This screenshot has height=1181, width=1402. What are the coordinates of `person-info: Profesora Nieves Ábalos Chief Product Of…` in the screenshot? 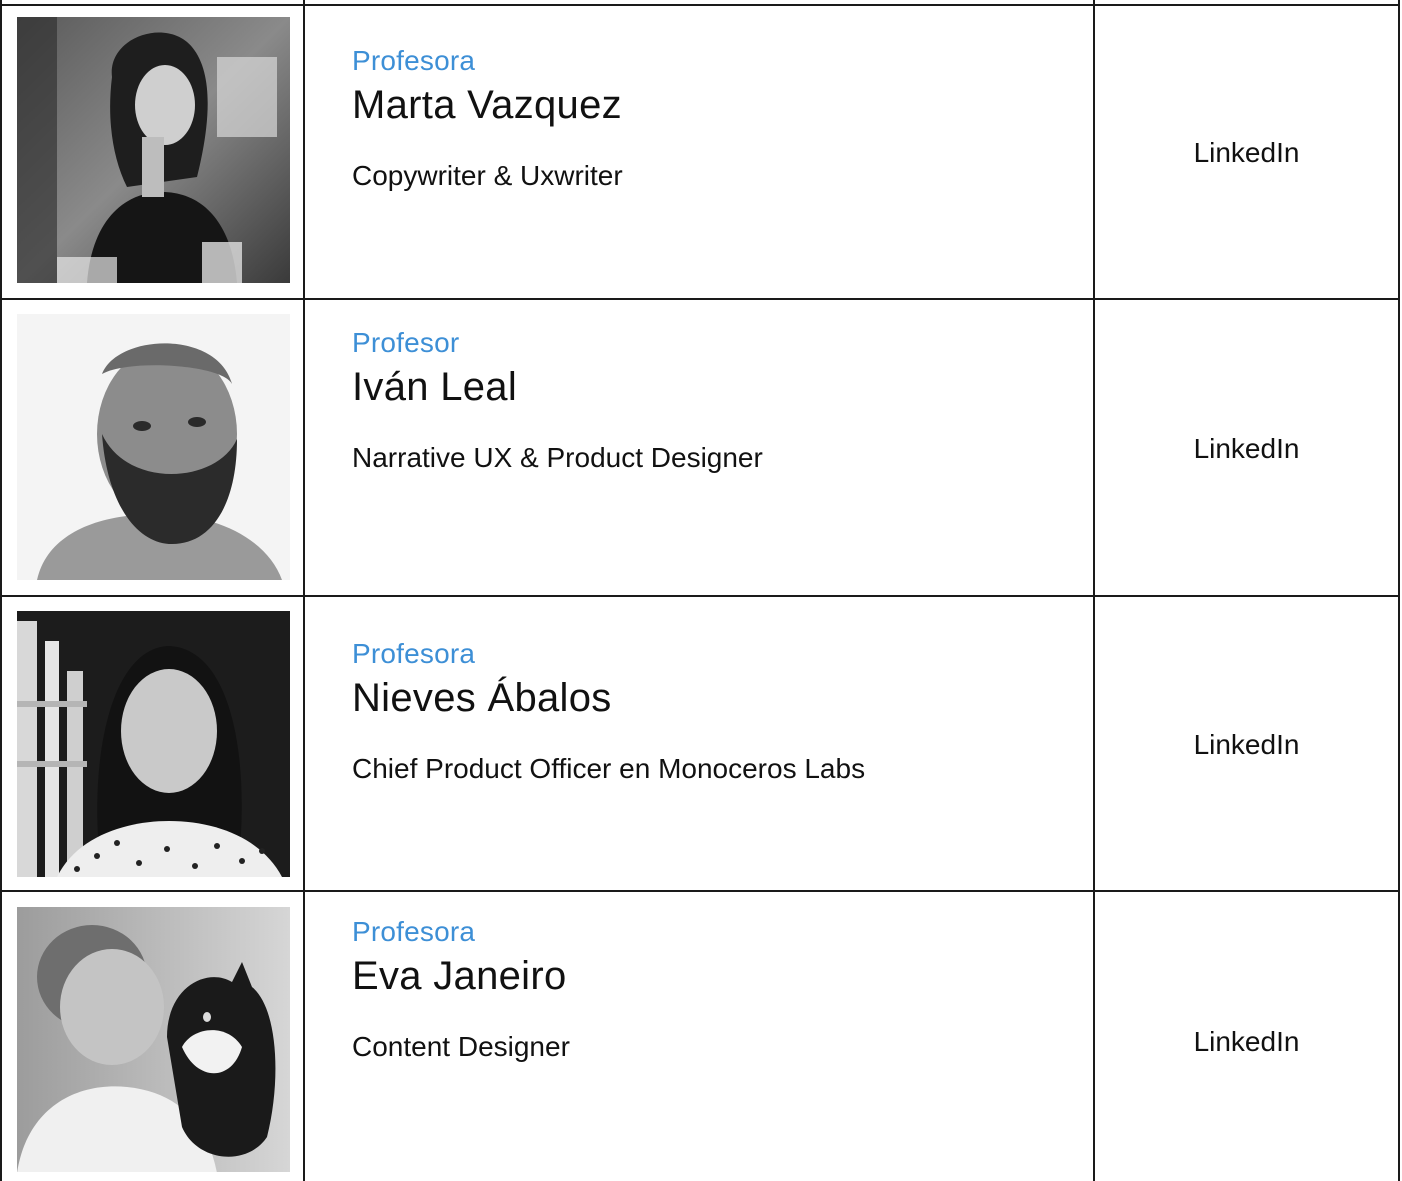 It's located at (712, 712).